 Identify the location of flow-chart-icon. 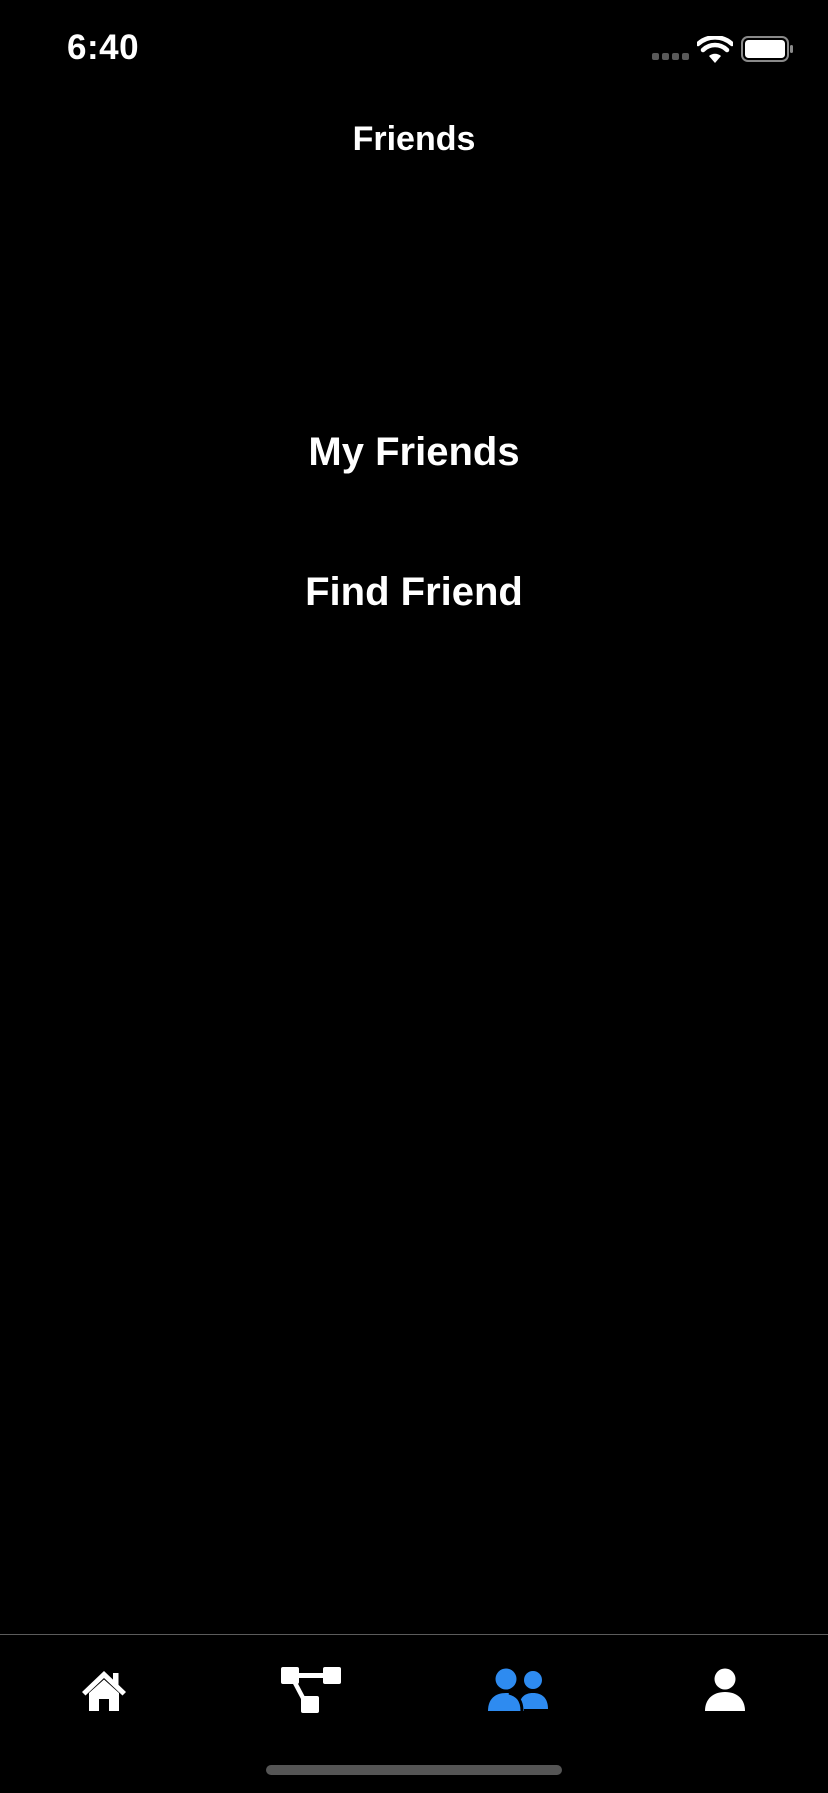
(310, 1690).